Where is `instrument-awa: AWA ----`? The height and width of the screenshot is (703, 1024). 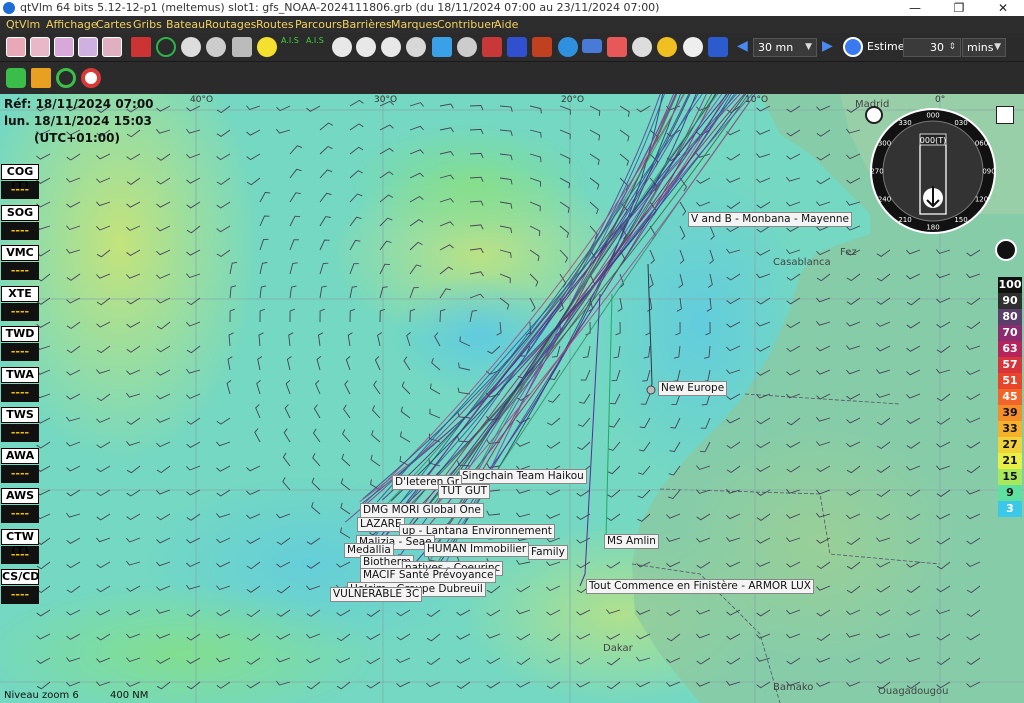 instrument-awa: AWA ---- is located at coordinates (20, 465).